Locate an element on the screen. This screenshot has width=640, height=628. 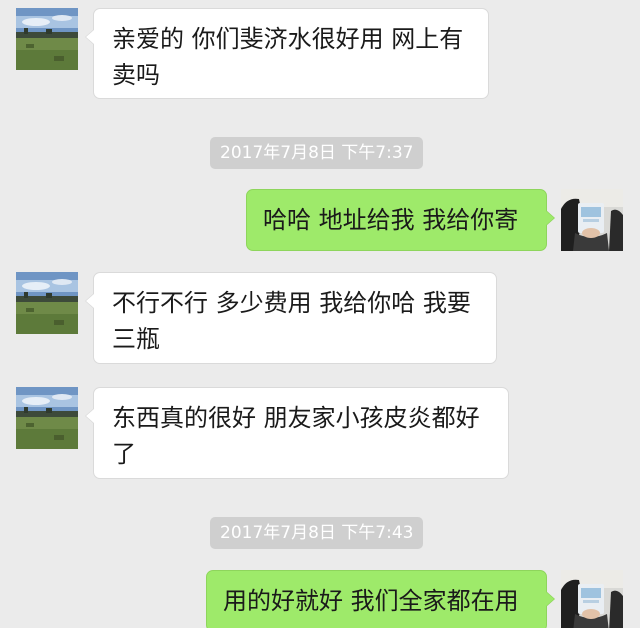
message-bubble-incoming: 不行不行 多少费用 我给你哈 我要三瓶 is located at coordinates (291, 318).